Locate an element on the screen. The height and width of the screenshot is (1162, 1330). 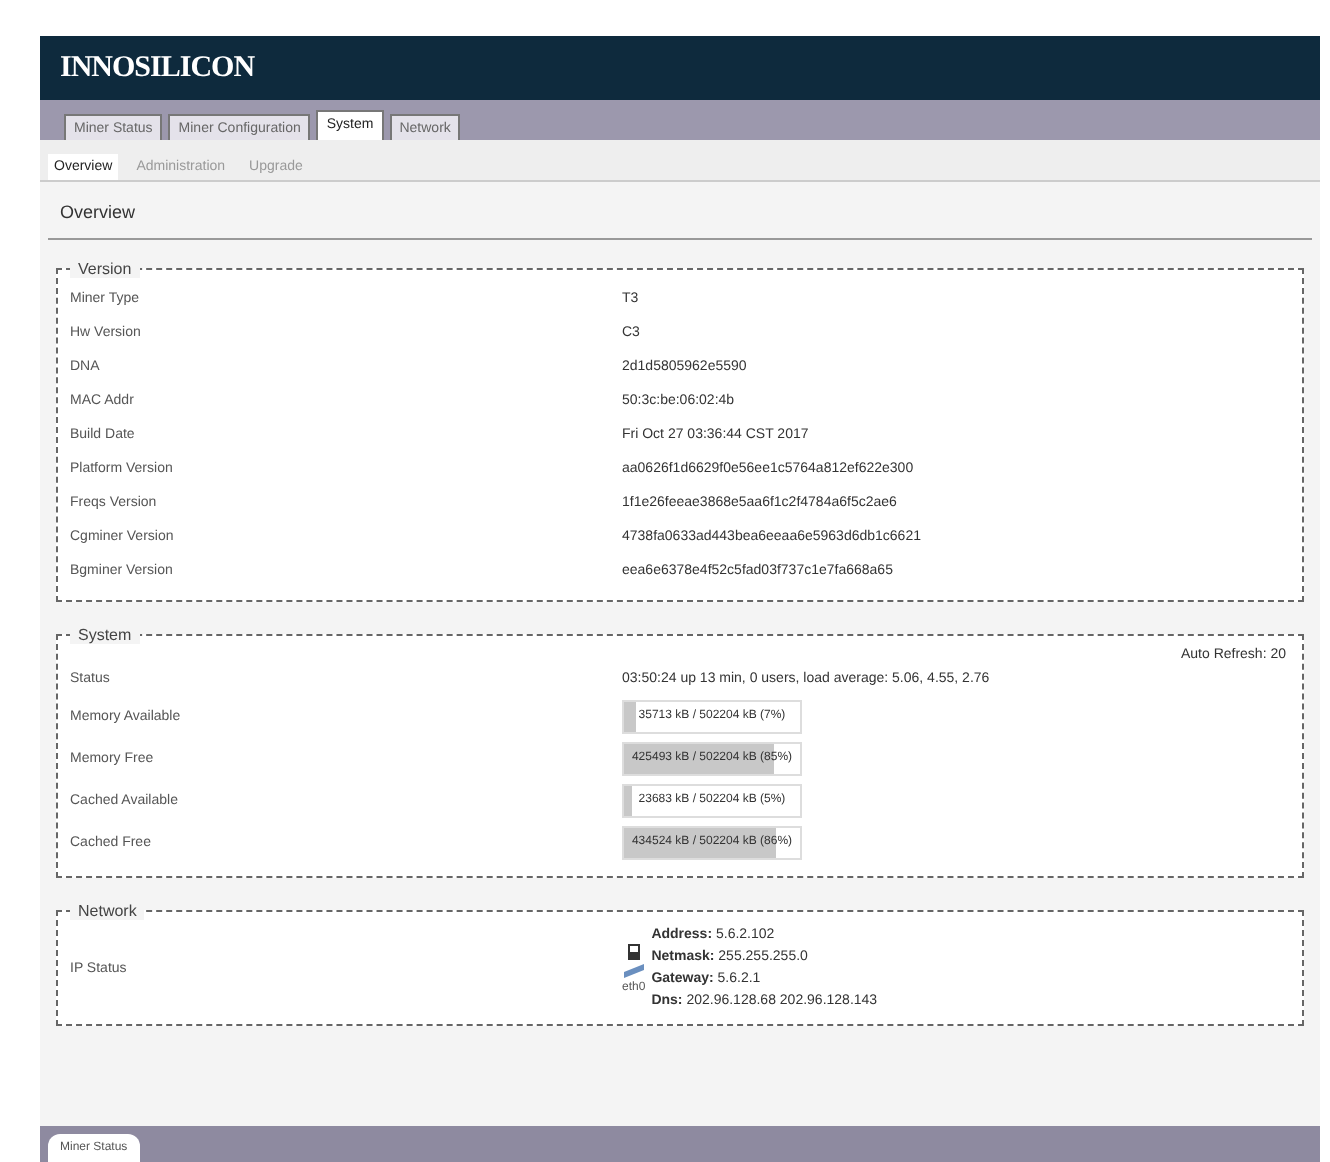
network-port-icon is located at coordinates (633, 961).